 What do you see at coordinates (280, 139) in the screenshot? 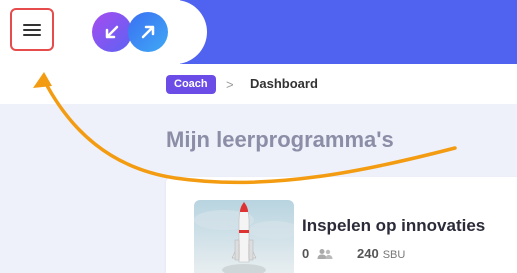
I see `page-title: Mijn leerprogramma's` at bounding box center [280, 139].